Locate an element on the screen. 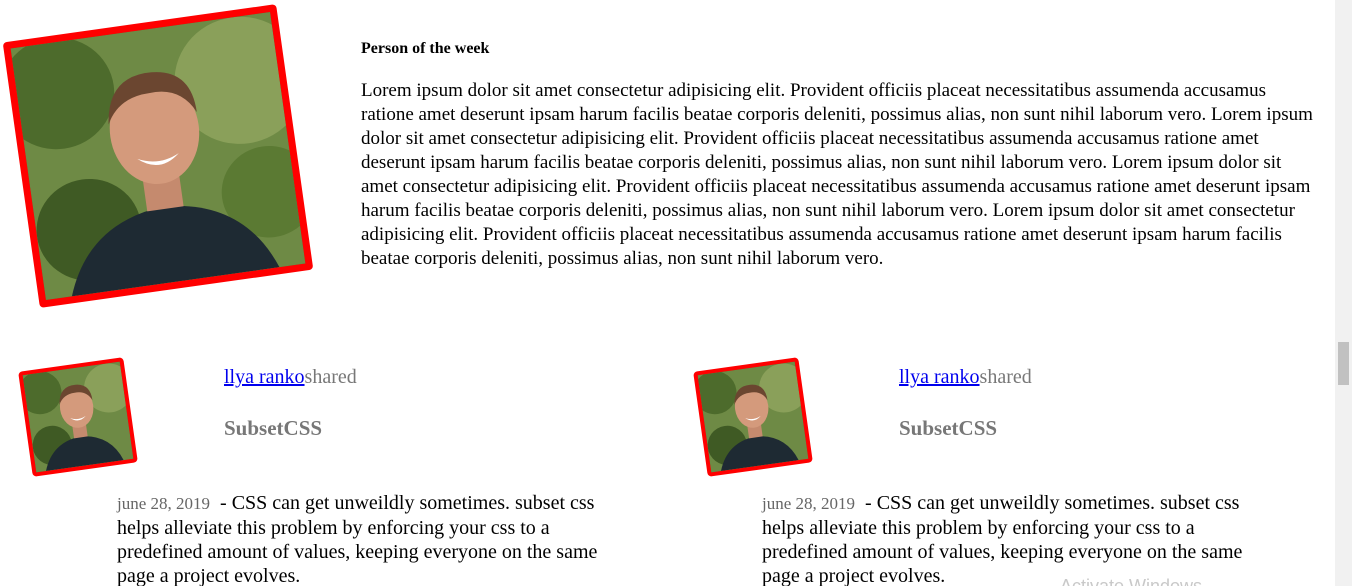 The image size is (1352, 586). hero-portrait-image is located at coordinates (158, 156).